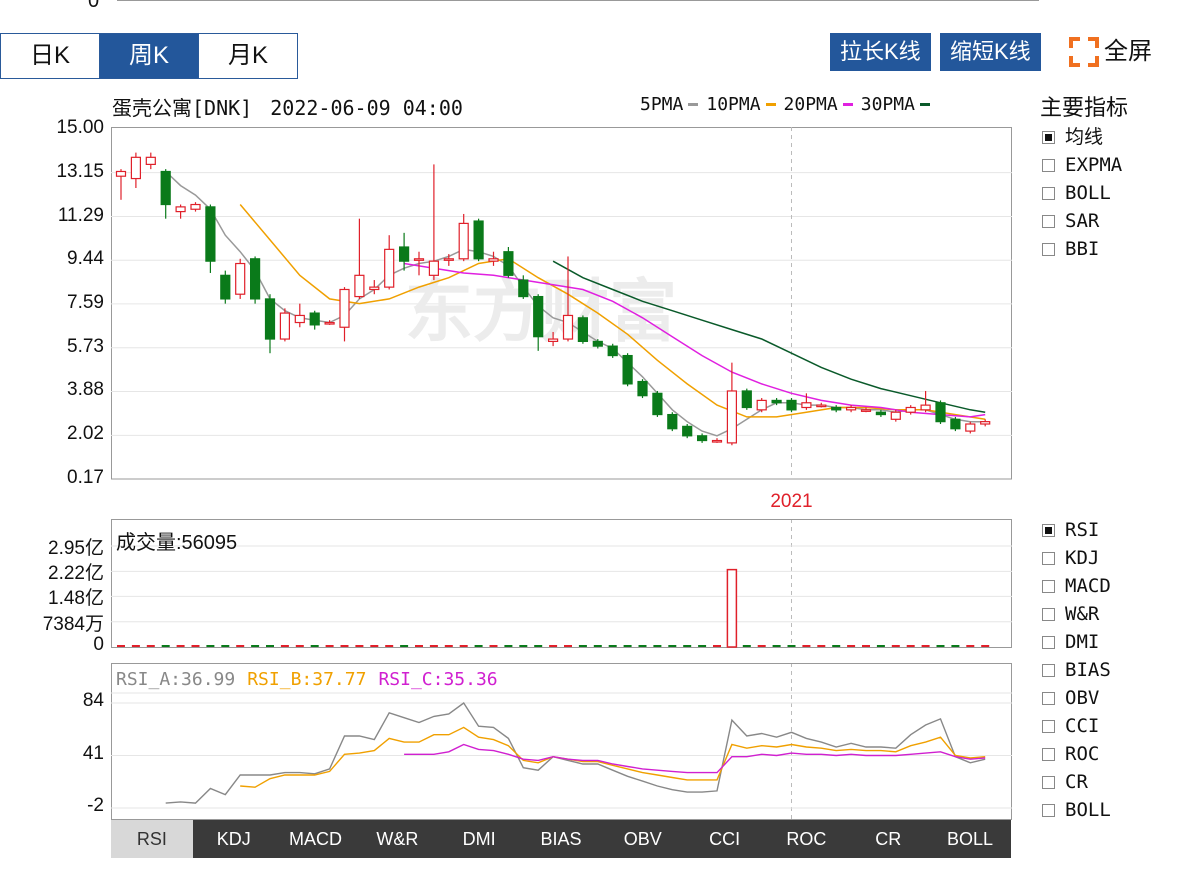 This screenshot has width=1178, height=872. I want to click on fullscreen-button: 全屏, so click(1110, 52).